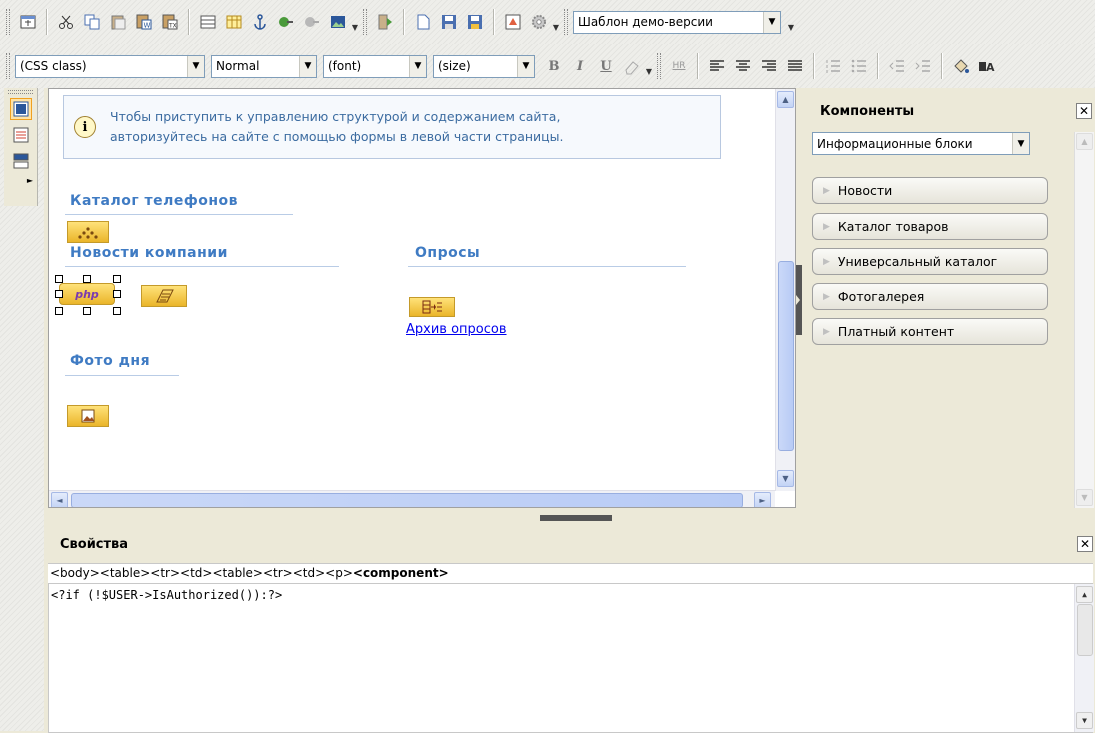  Describe the element at coordinates (456, 329) in the screenshot. I see `poll-archive-link: Архив опросов` at that location.